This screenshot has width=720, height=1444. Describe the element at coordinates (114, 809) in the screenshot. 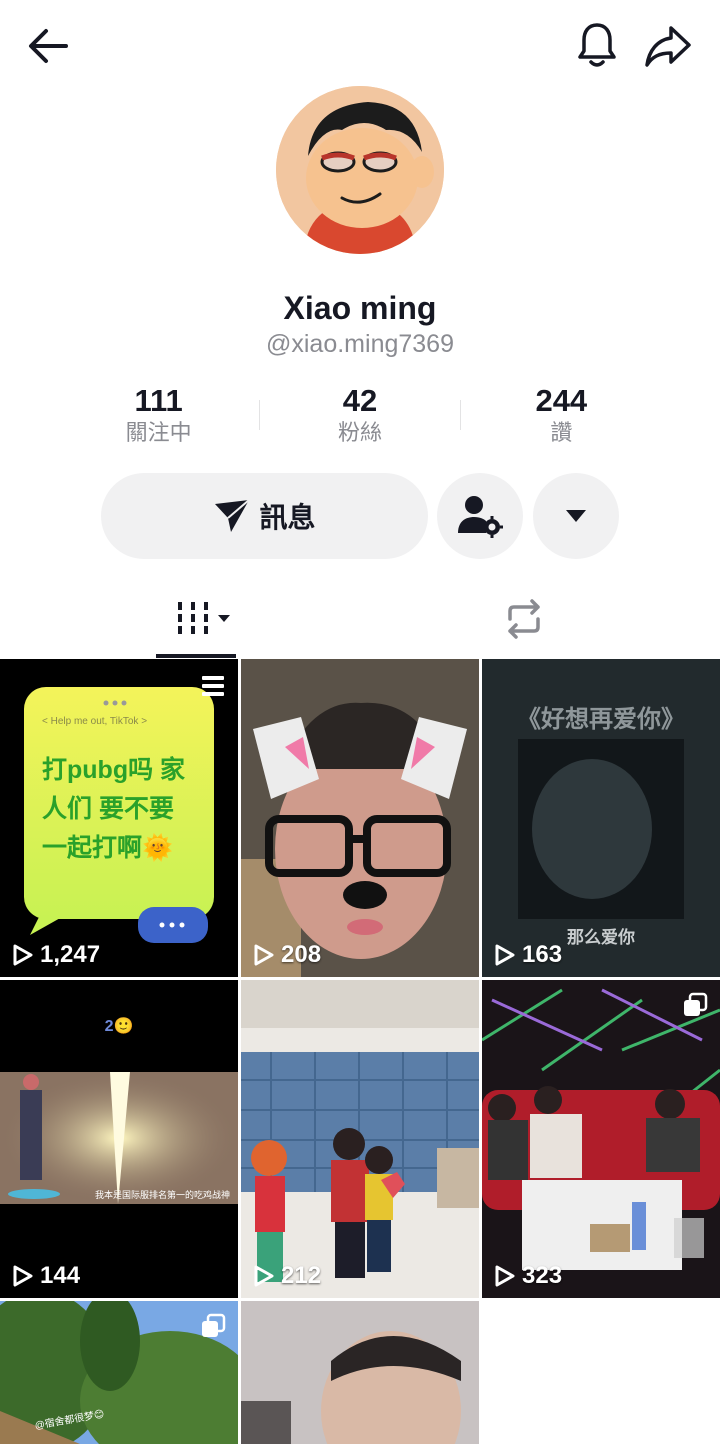

I see `video-caption: 打pubg吗 家人们 要不要 一起打啊🌞` at that location.